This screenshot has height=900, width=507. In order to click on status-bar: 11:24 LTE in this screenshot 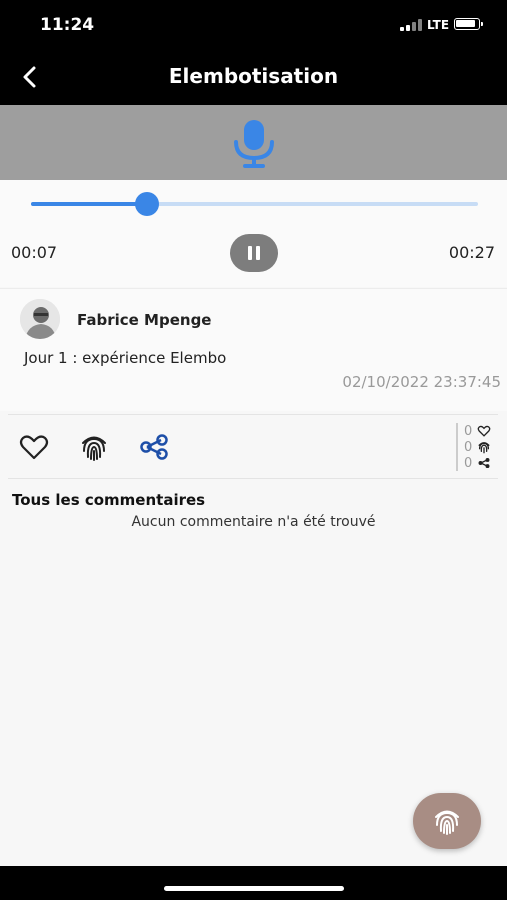, I will do `click(253, 25)`.